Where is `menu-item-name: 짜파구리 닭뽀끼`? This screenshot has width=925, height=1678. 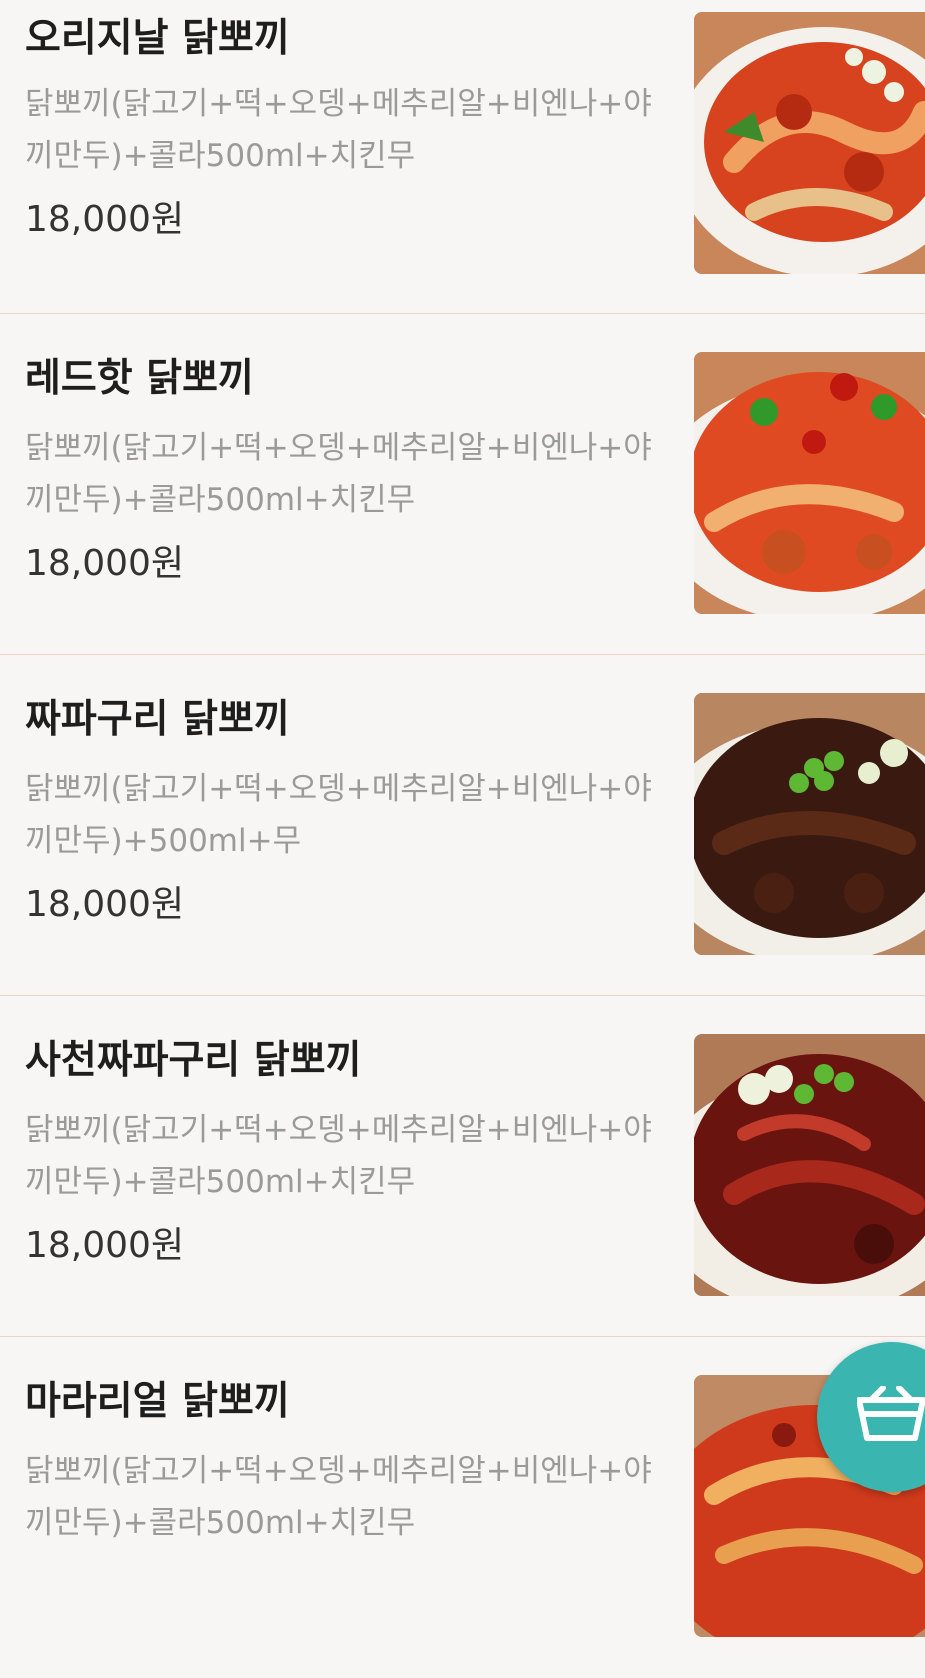
menu-item-name: 짜파구리 닭뽀끼 is located at coordinates (157, 719).